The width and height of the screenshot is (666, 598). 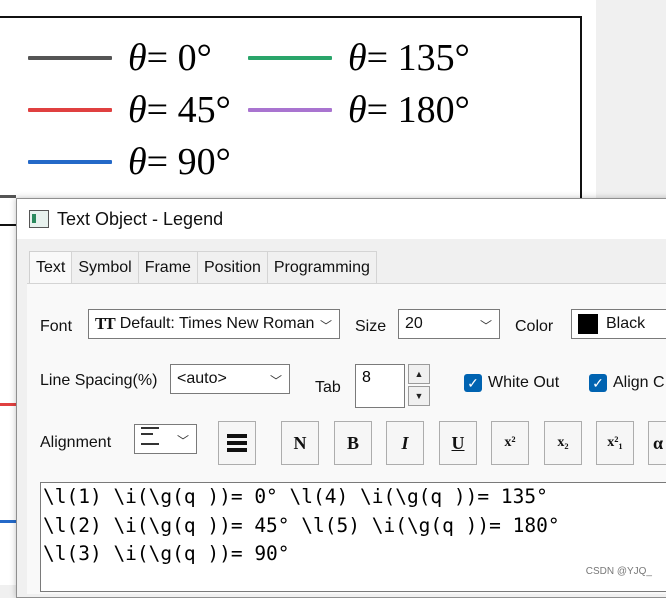 What do you see at coordinates (51, 267) in the screenshot?
I see `tab-text: Text` at bounding box center [51, 267].